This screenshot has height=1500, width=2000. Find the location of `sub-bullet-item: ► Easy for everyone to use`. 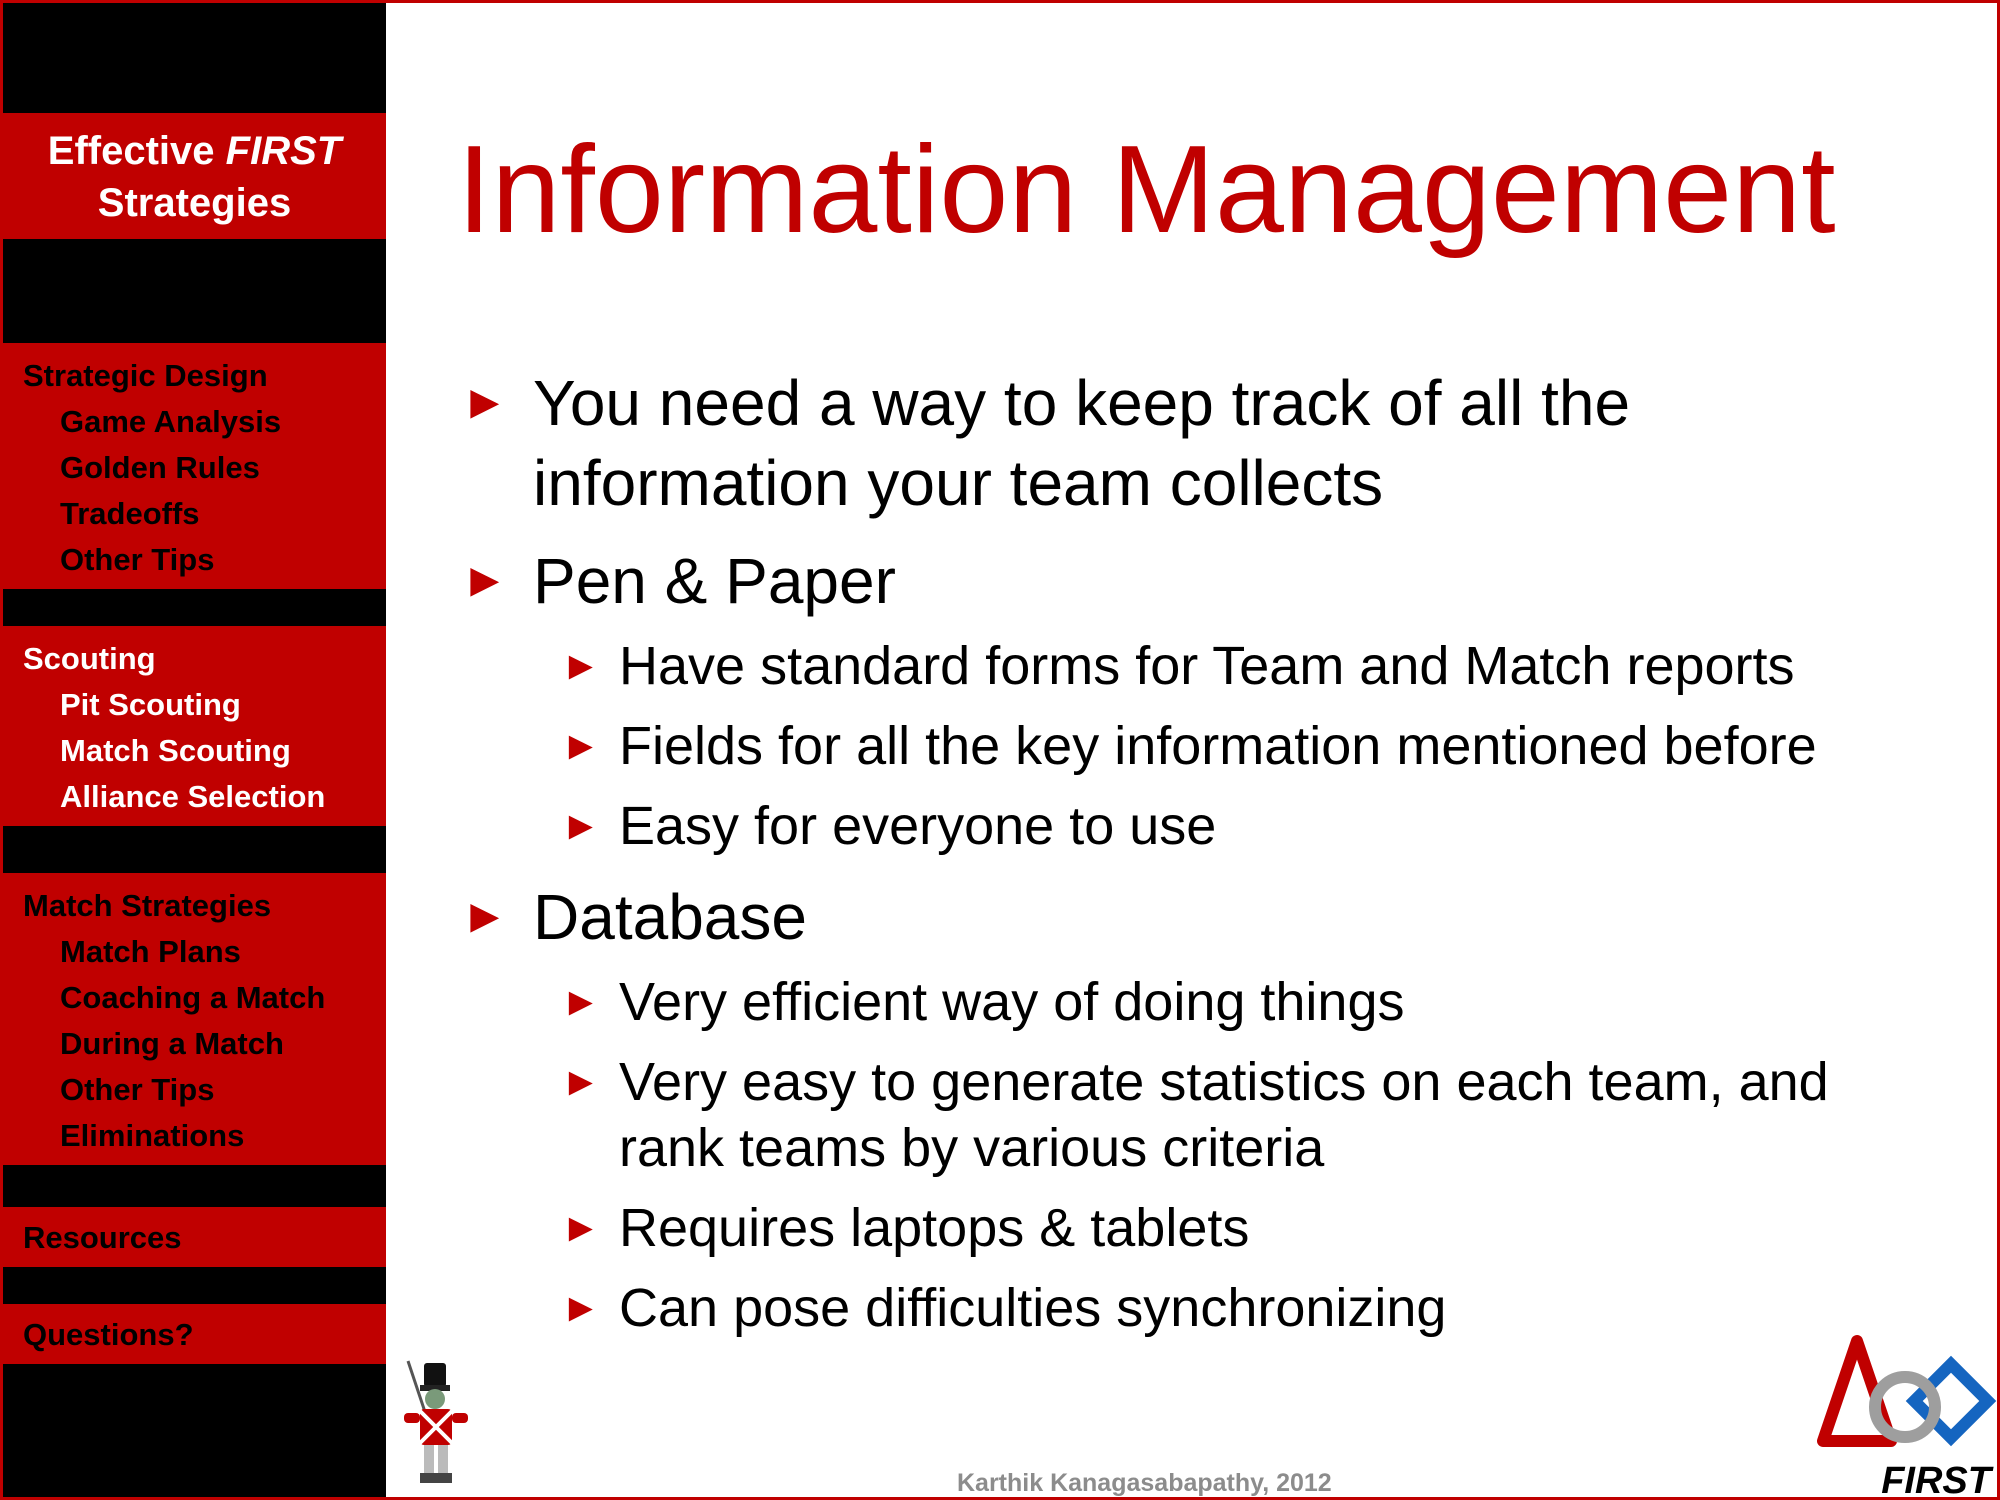

sub-bullet-item: ► Easy for everyone to use is located at coordinates (1171, 826).